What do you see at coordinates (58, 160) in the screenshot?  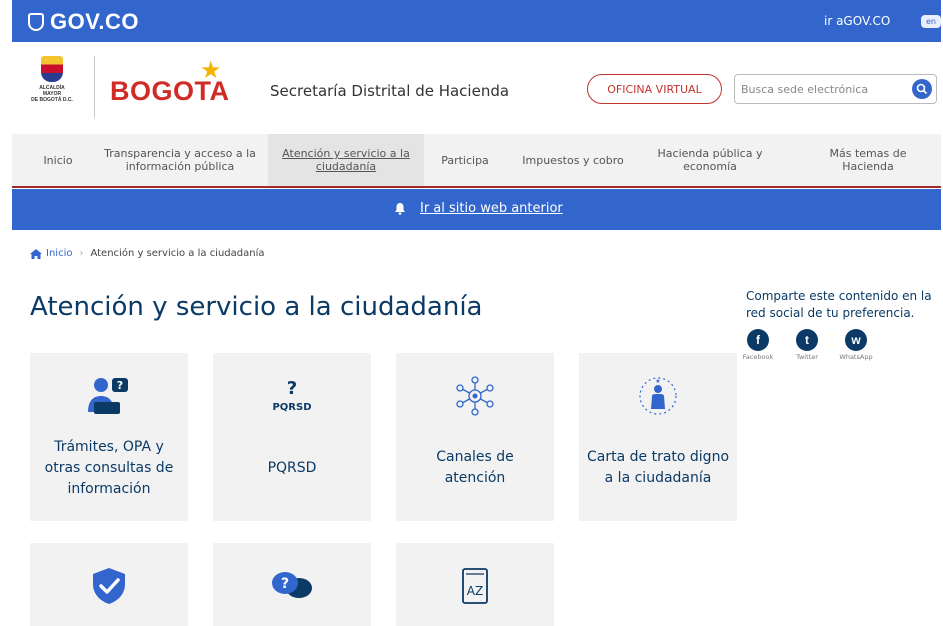 I see `nav-item-inicio: Inicio` at bounding box center [58, 160].